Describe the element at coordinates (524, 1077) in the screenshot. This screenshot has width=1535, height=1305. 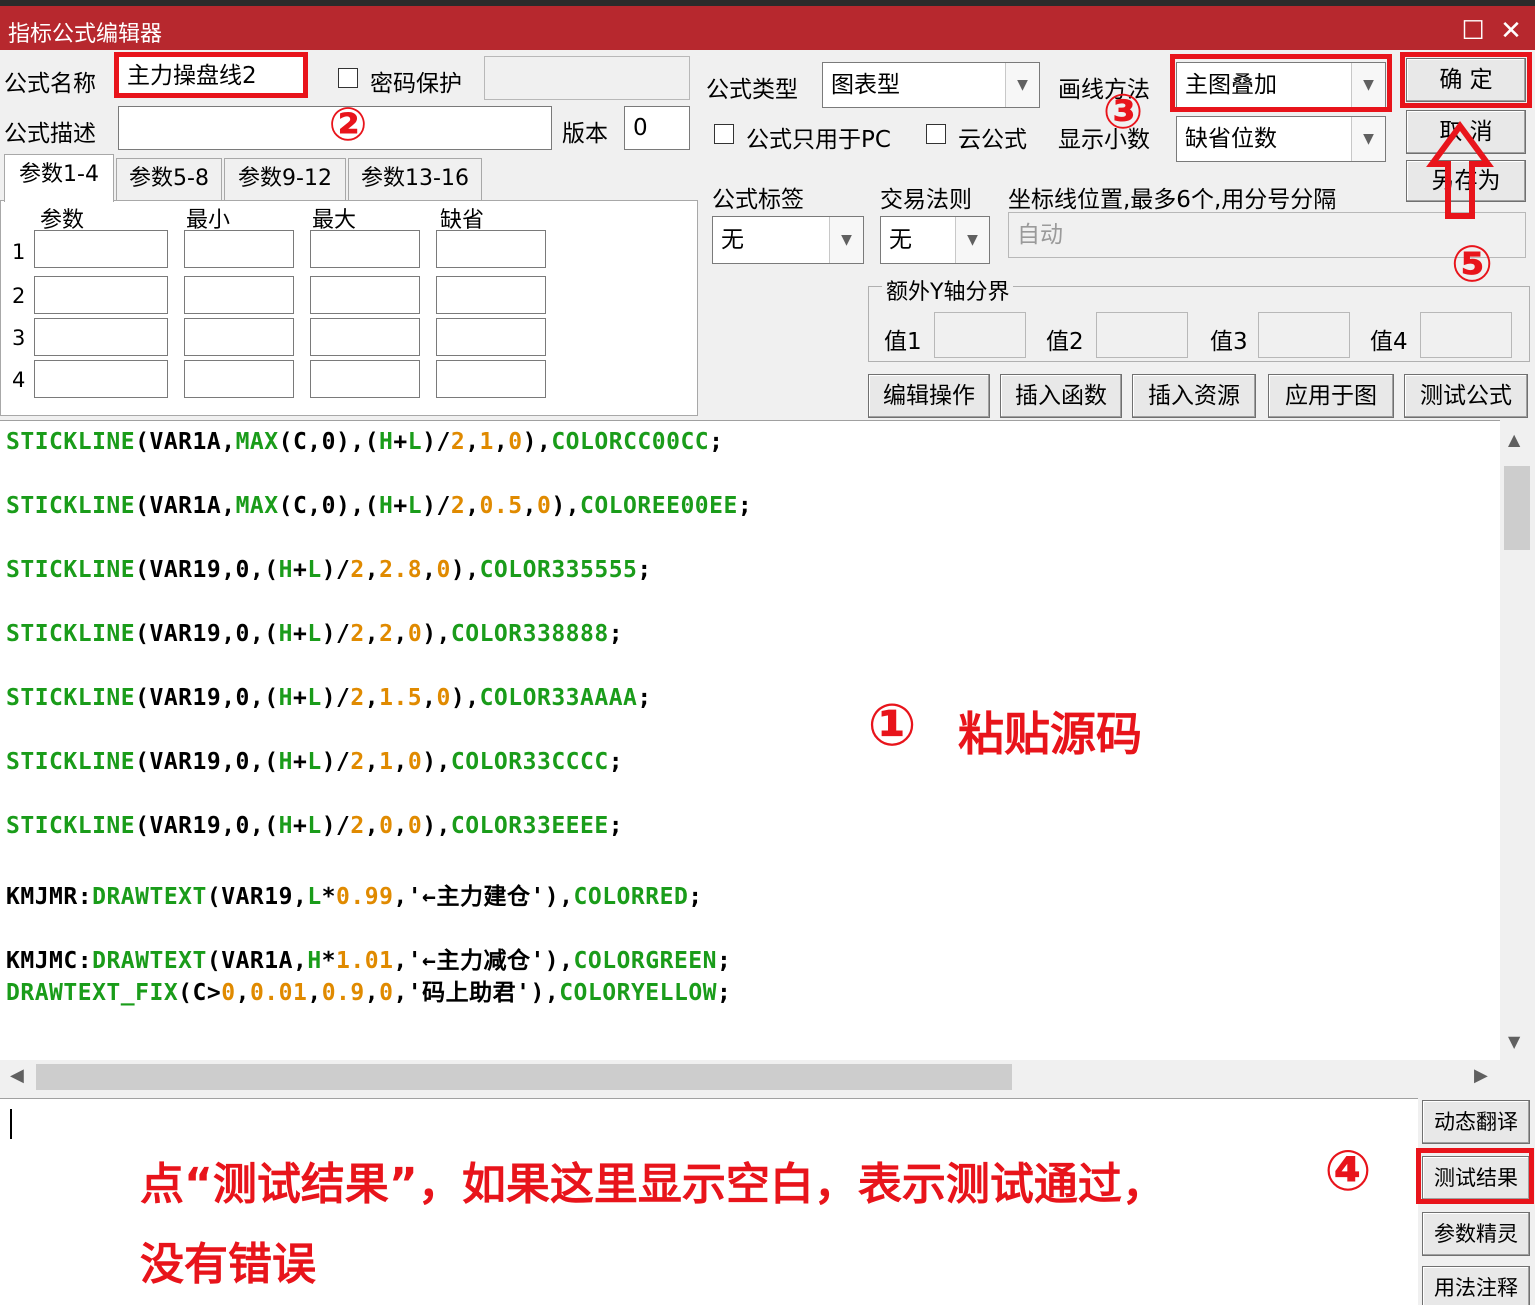
I see `horizontal-scroll-thumb` at that location.